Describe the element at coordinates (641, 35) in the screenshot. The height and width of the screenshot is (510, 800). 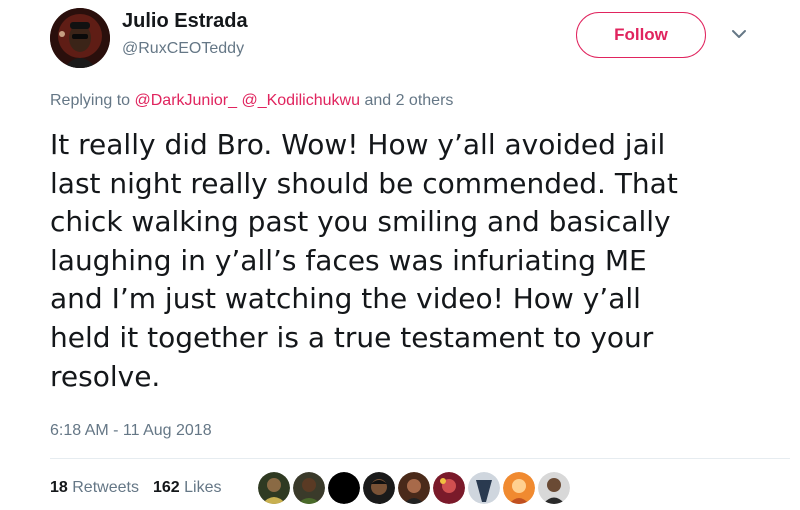
I see `follow-button: Follow` at that location.